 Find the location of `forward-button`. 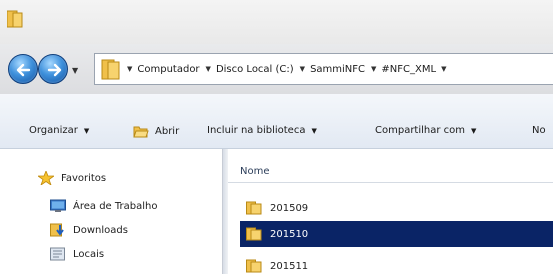

forward-button is located at coordinates (53, 69).